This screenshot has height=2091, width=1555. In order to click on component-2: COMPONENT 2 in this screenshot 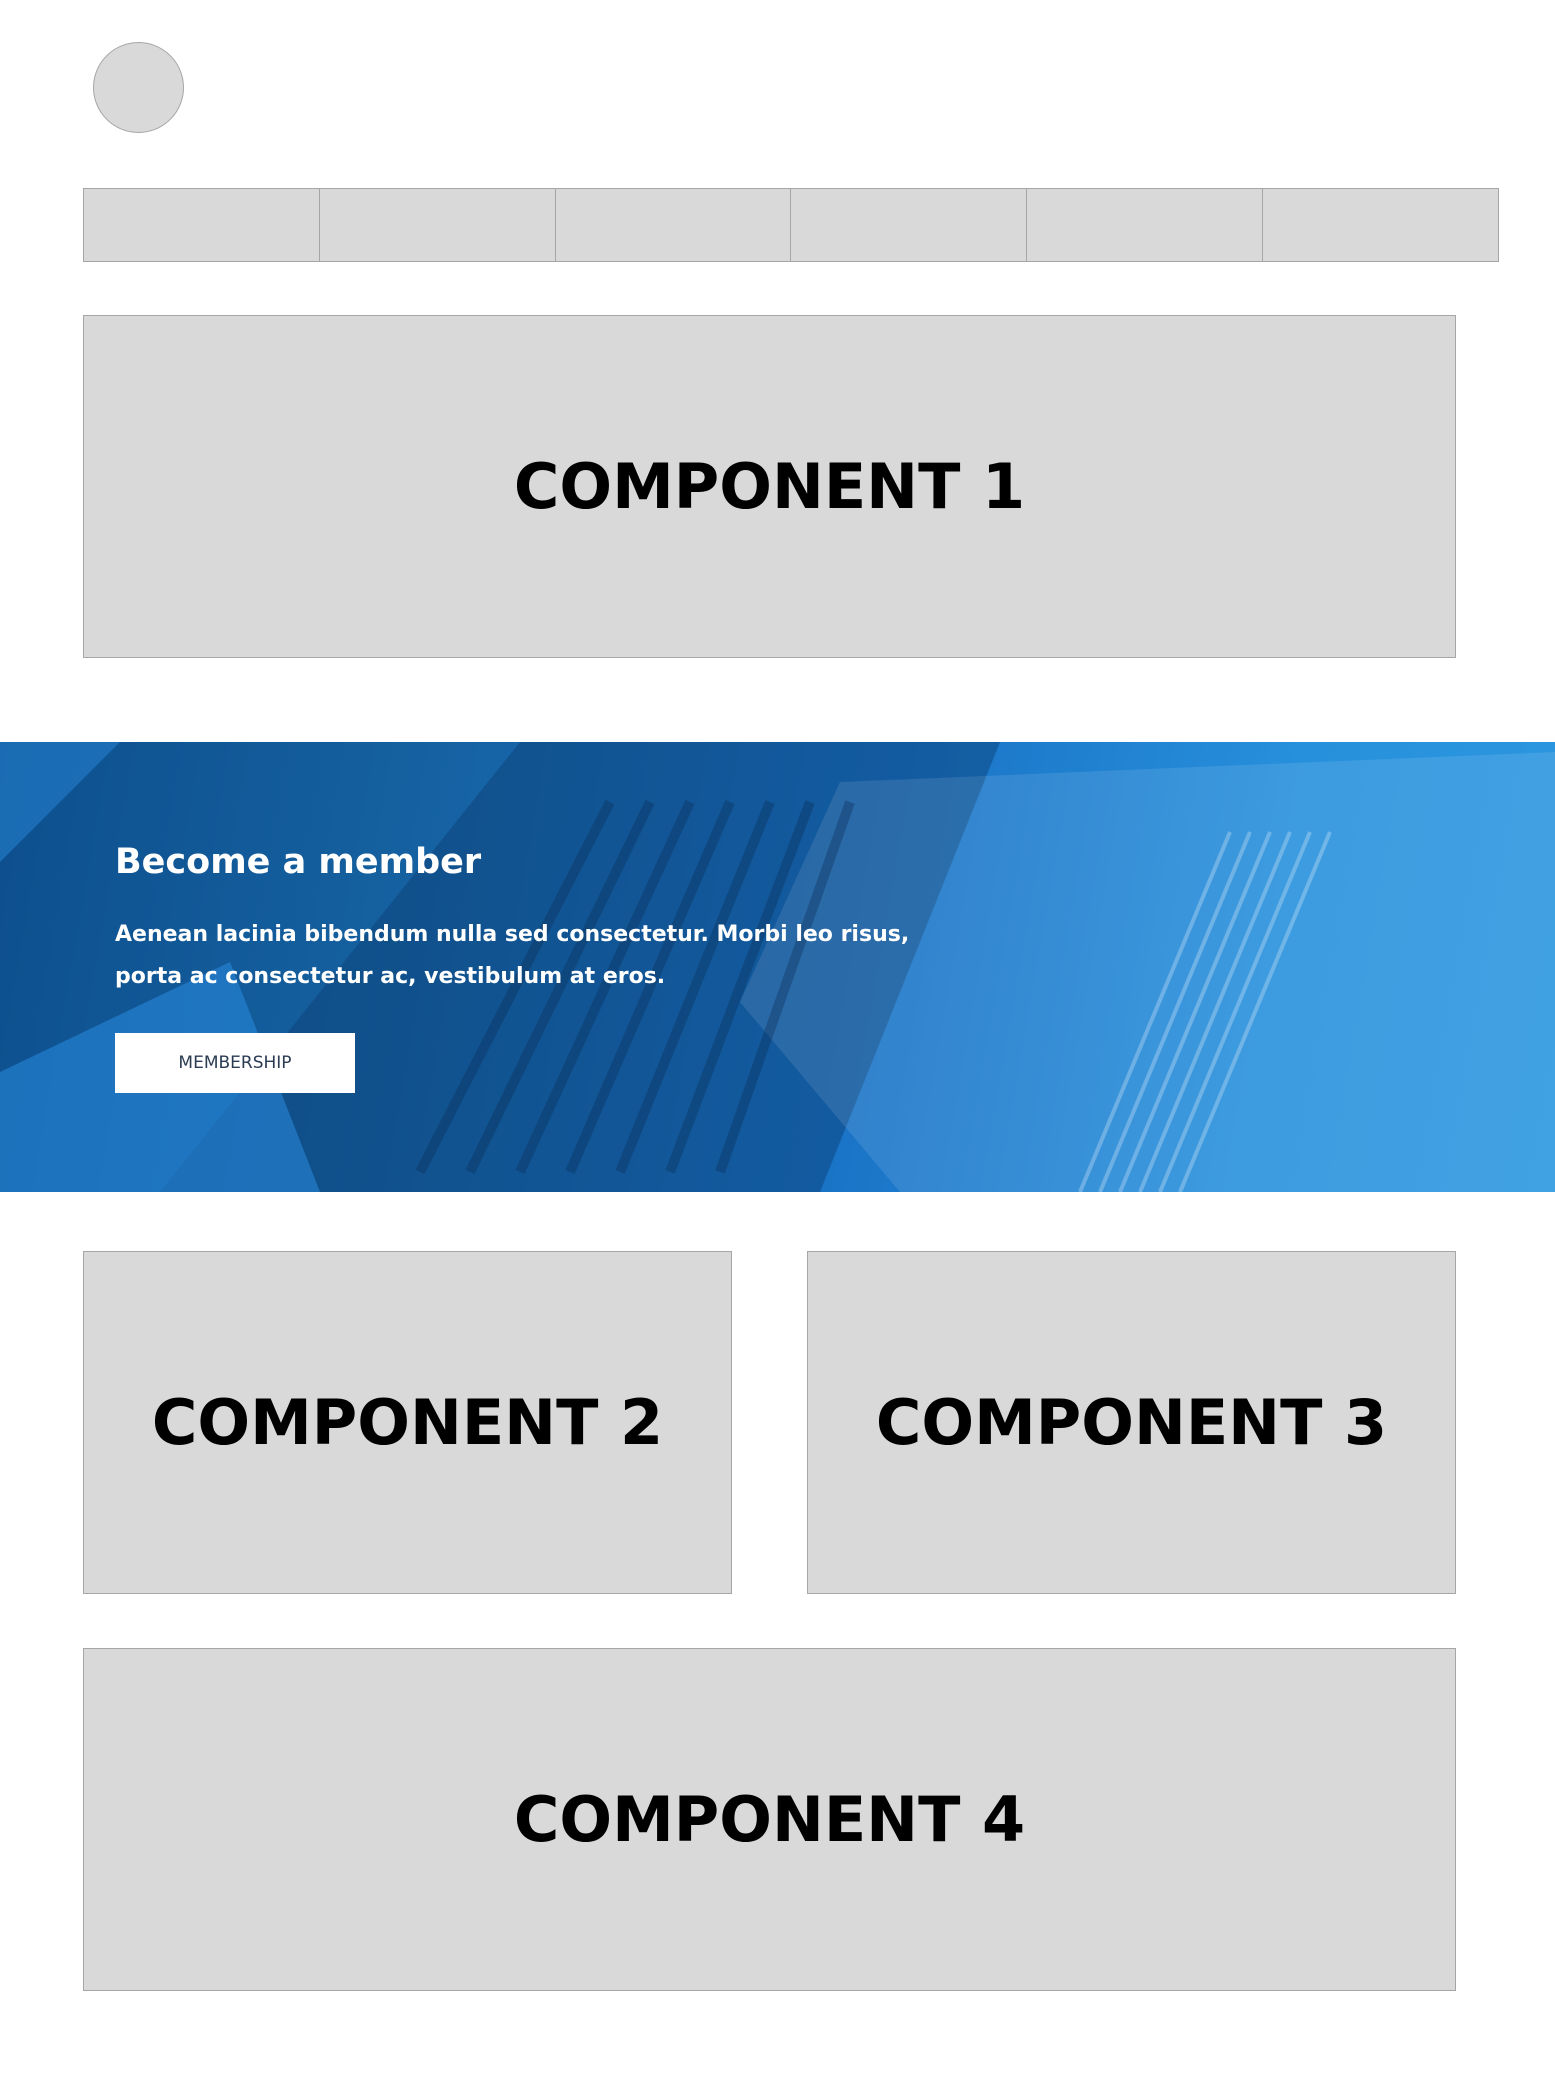, I will do `click(407, 1422)`.